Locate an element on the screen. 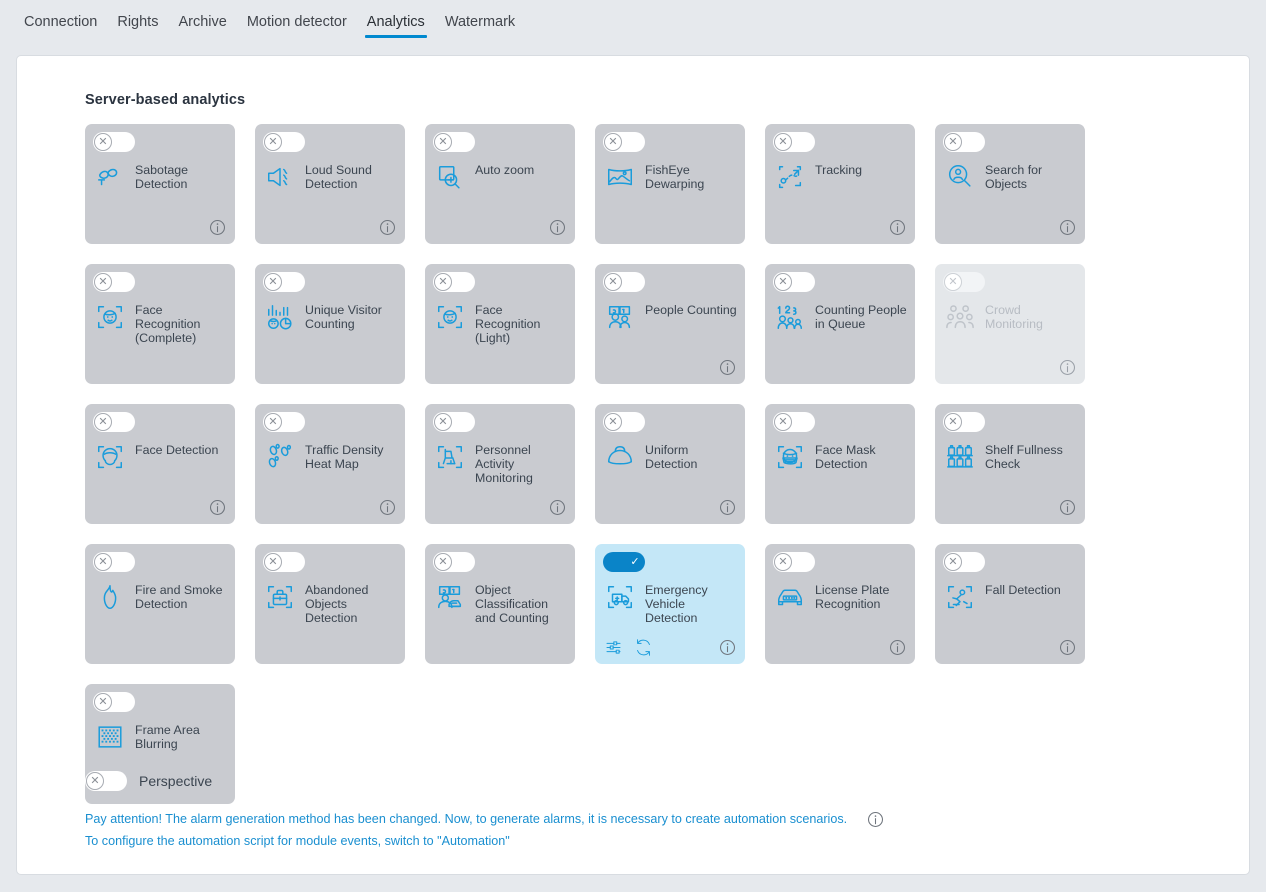  settings-sliders-icon is located at coordinates (613, 647).